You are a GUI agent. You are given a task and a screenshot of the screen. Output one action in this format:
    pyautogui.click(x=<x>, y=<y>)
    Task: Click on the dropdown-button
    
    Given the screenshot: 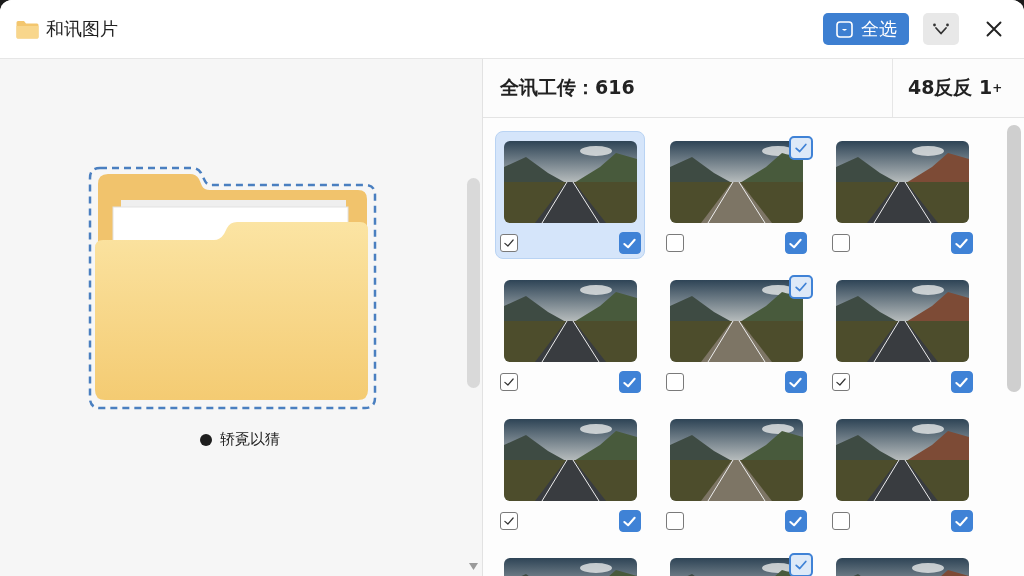 What is the action you would take?
    pyautogui.click(x=941, y=29)
    